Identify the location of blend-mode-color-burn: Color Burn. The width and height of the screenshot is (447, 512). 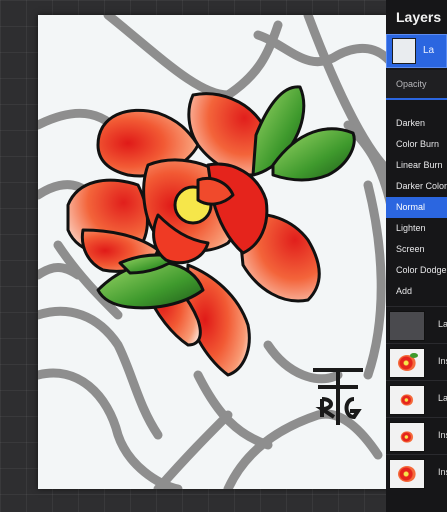
(416, 144).